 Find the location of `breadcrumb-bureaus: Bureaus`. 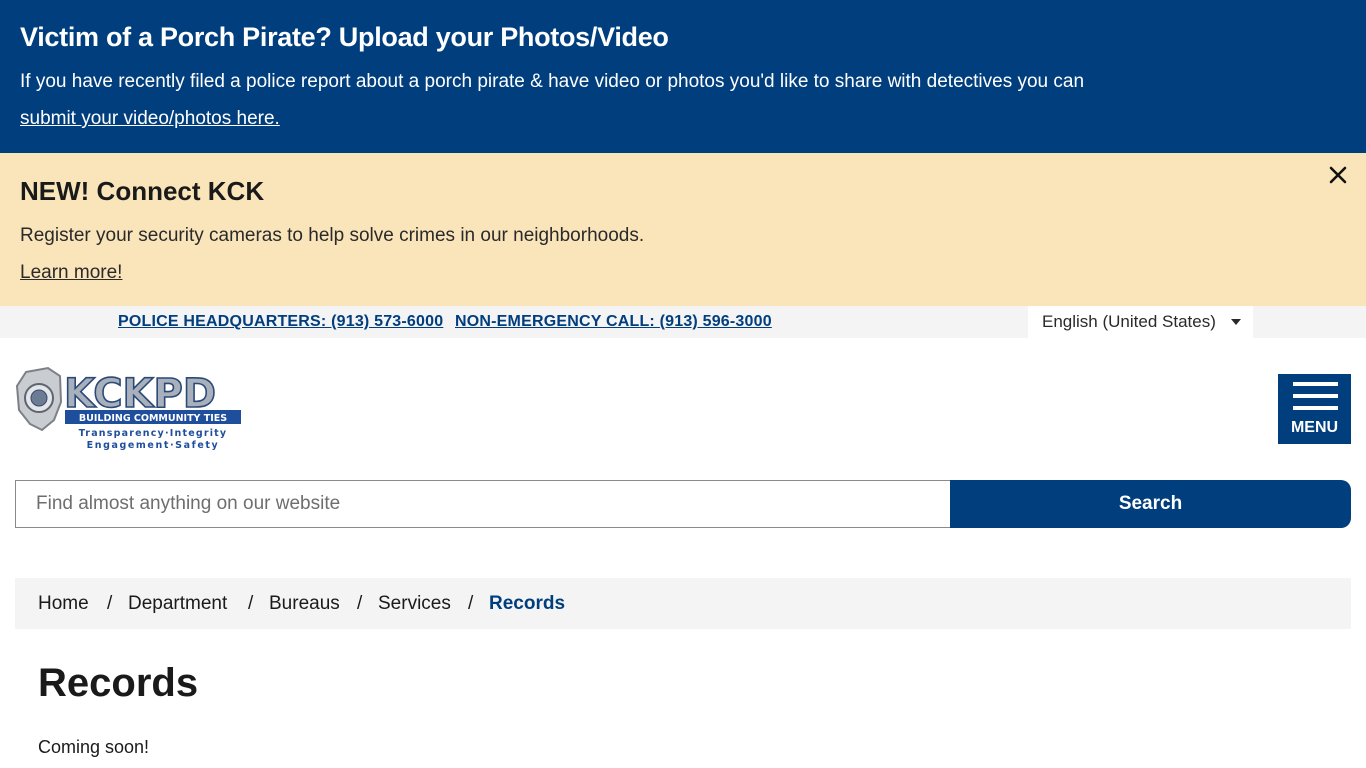

breadcrumb-bureaus: Bureaus is located at coordinates (304, 604).